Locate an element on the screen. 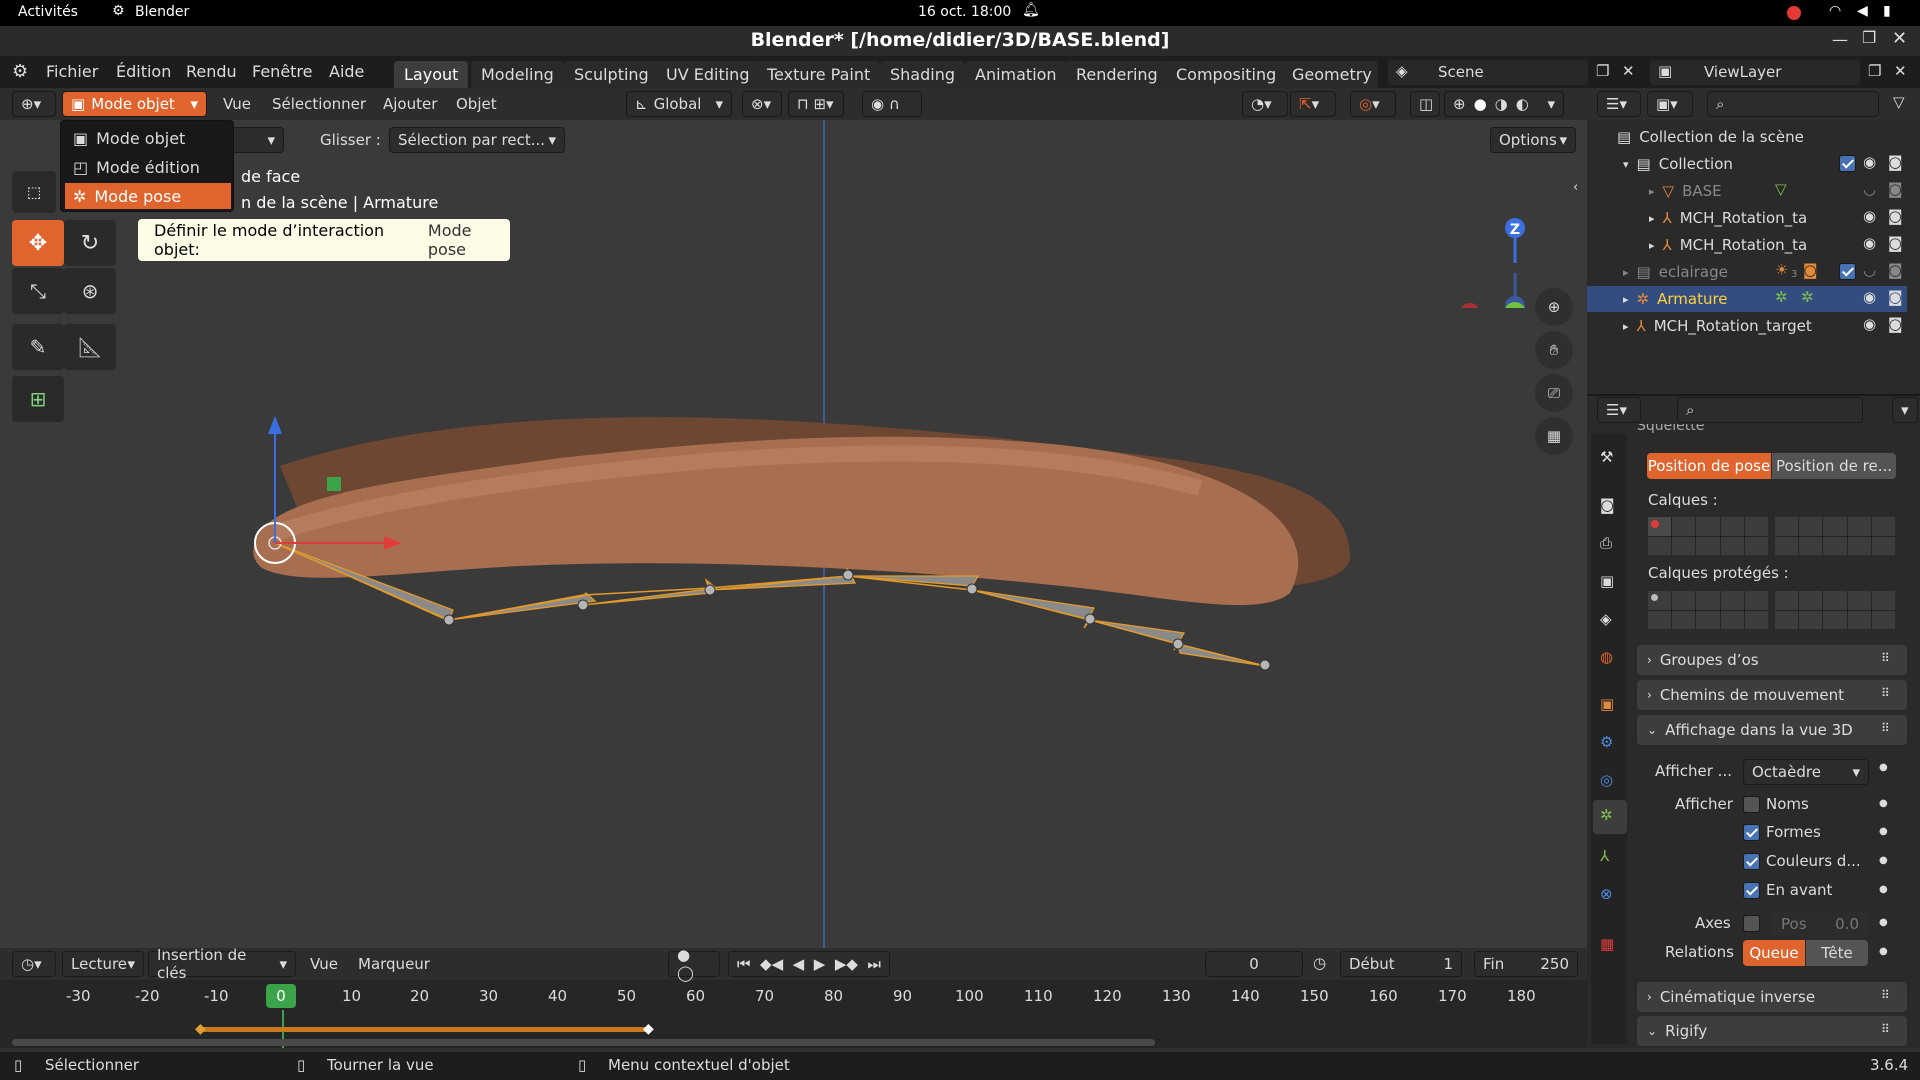 Image resolution: width=1920 pixels, height=1080 pixels. timeline-menu-view: Vue is located at coordinates (324, 964).